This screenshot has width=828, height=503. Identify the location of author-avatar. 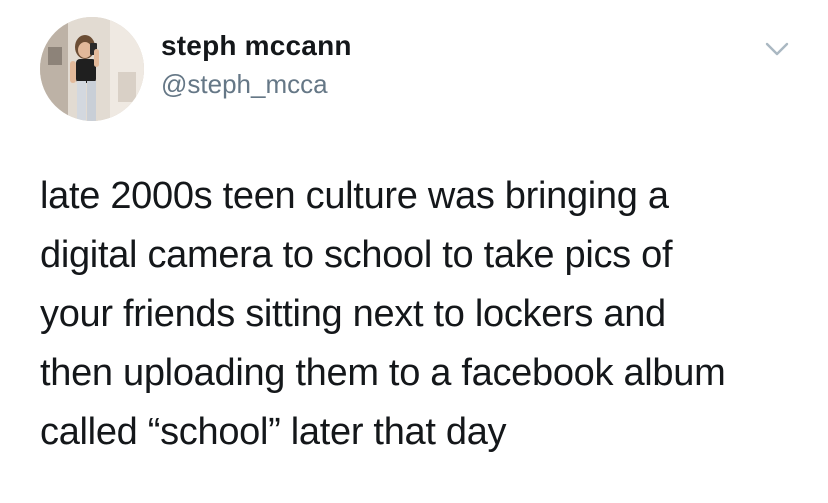
(92, 69).